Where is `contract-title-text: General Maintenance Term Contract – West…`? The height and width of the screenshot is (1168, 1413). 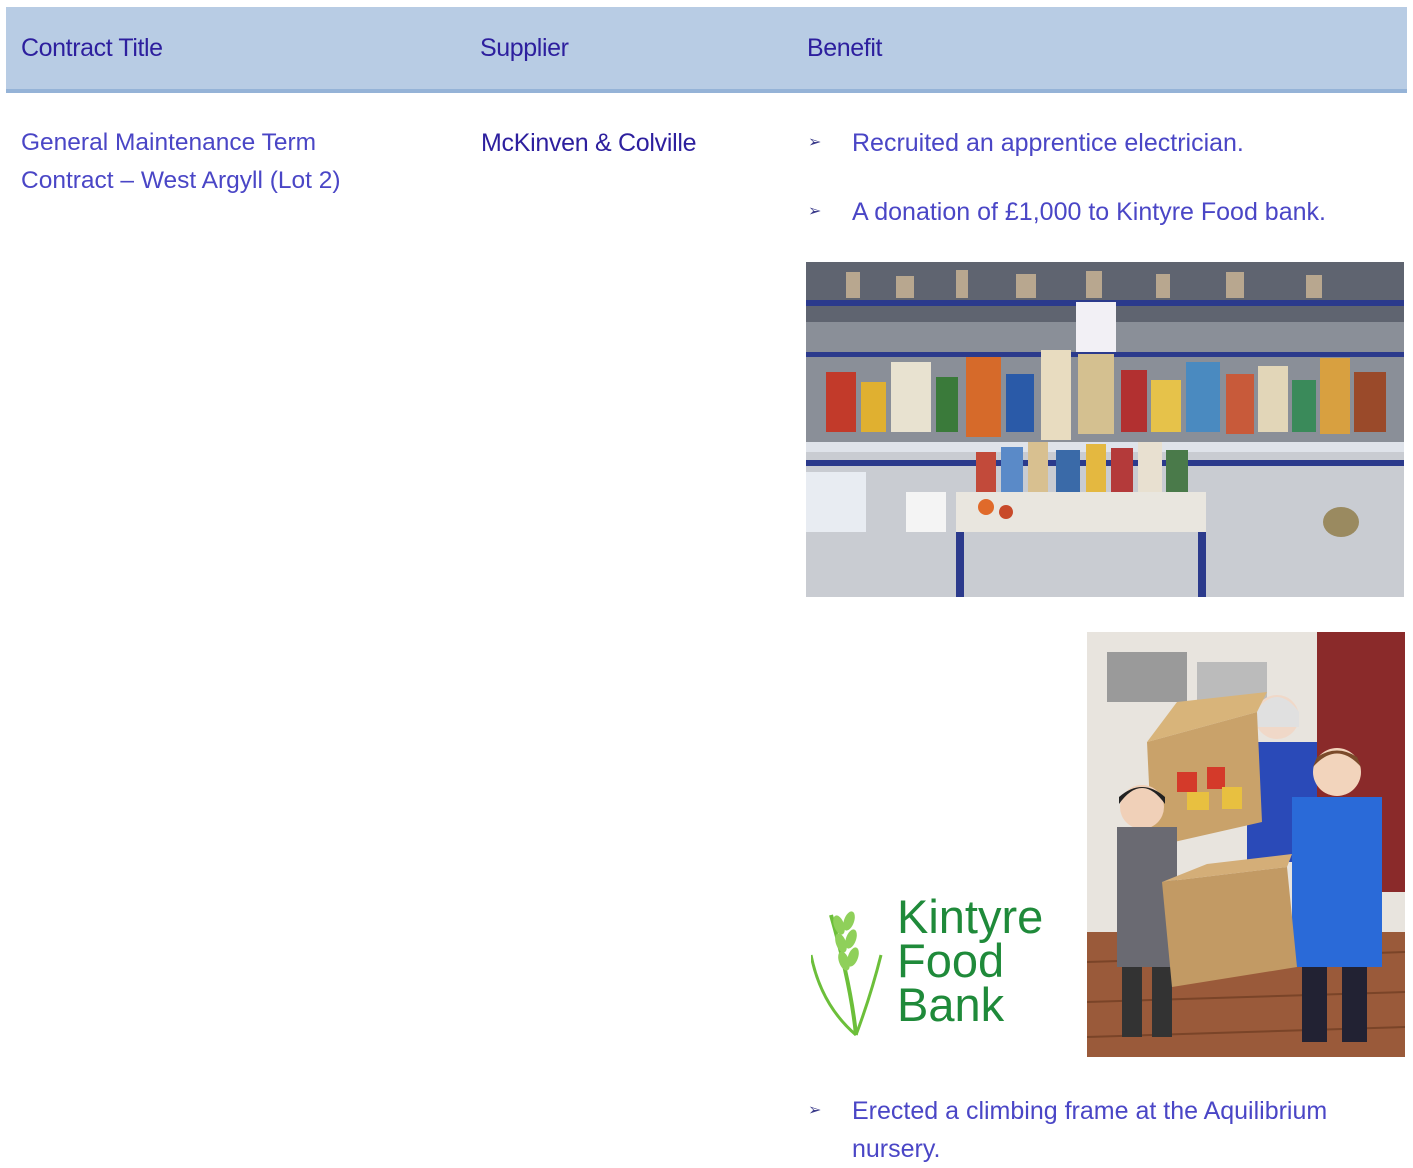
contract-title-text: General Maintenance Term Contract – West… is located at coordinates (181, 161).